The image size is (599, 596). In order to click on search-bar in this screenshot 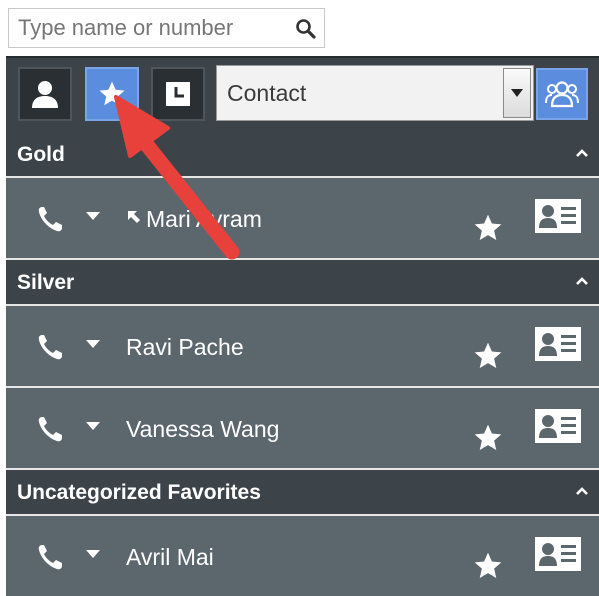, I will do `click(166, 28)`.